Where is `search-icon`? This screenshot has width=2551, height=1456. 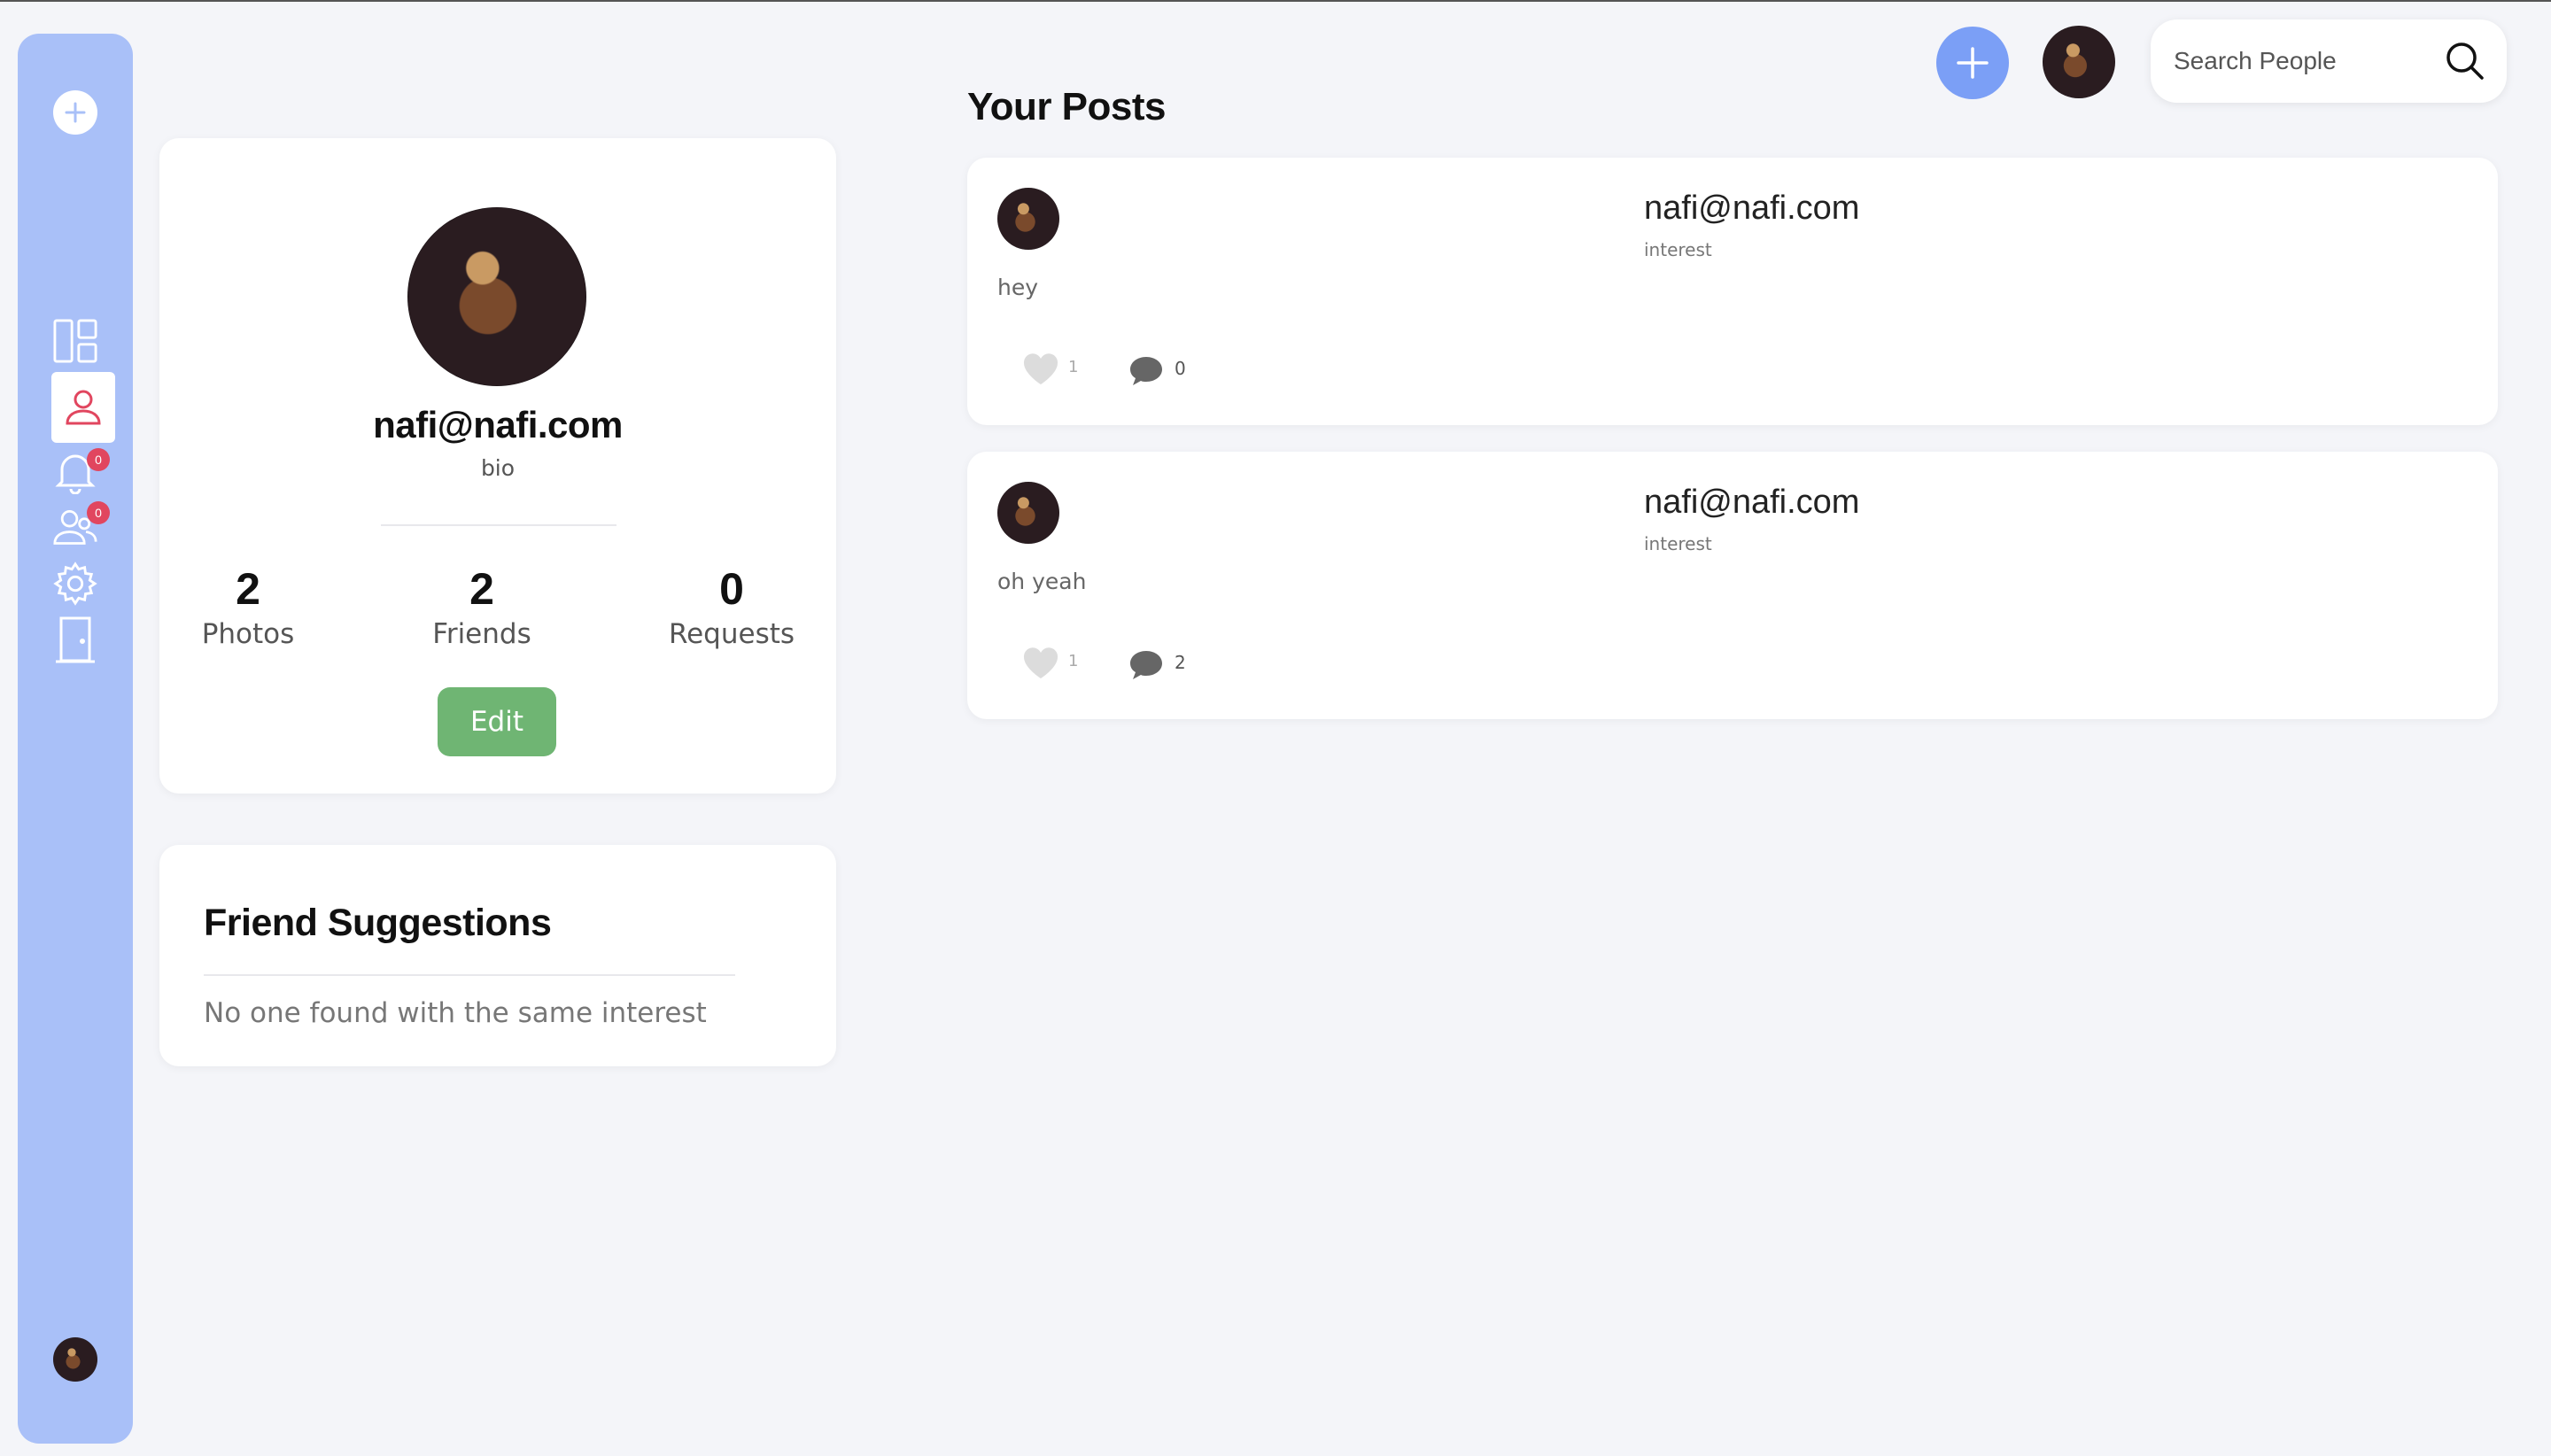 search-icon is located at coordinates (2465, 61).